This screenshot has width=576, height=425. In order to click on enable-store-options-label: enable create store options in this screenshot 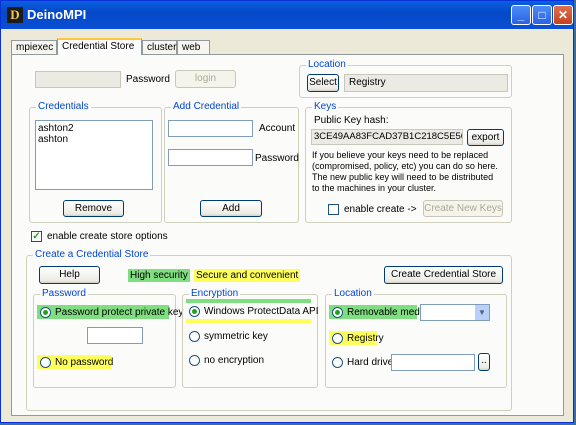, I will do `click(107, 236)`.